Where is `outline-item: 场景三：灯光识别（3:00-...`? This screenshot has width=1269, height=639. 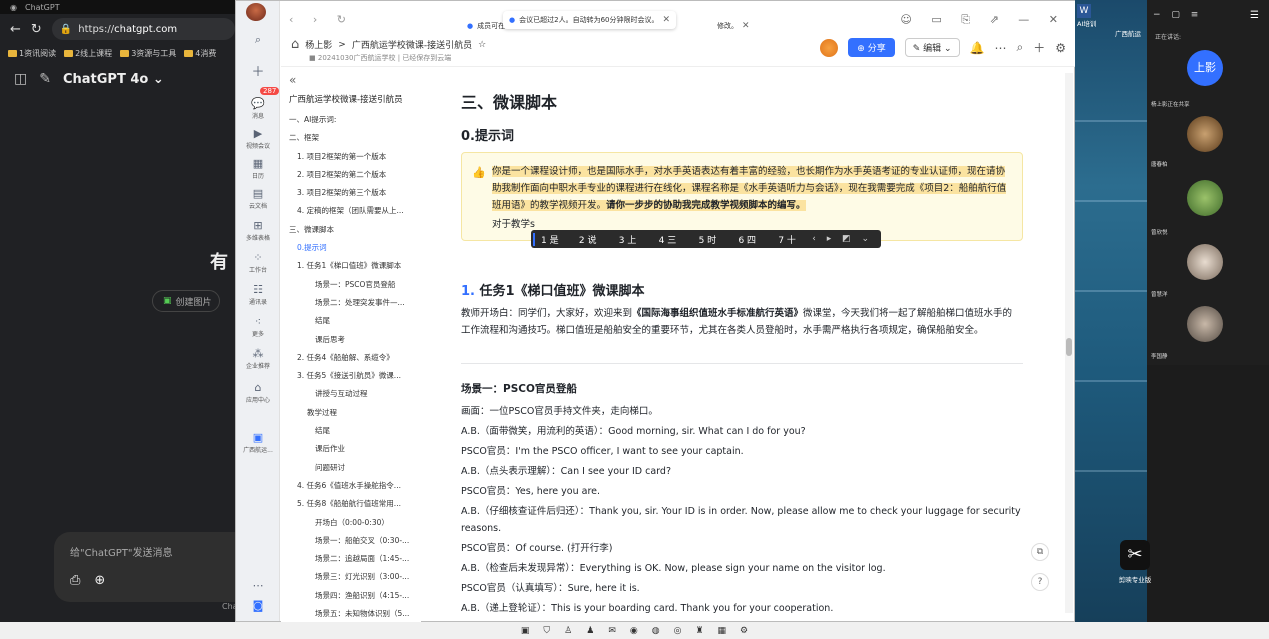
outline-item: 场景三：灯光识别（3:00-... is located at coordinates (354, 577).